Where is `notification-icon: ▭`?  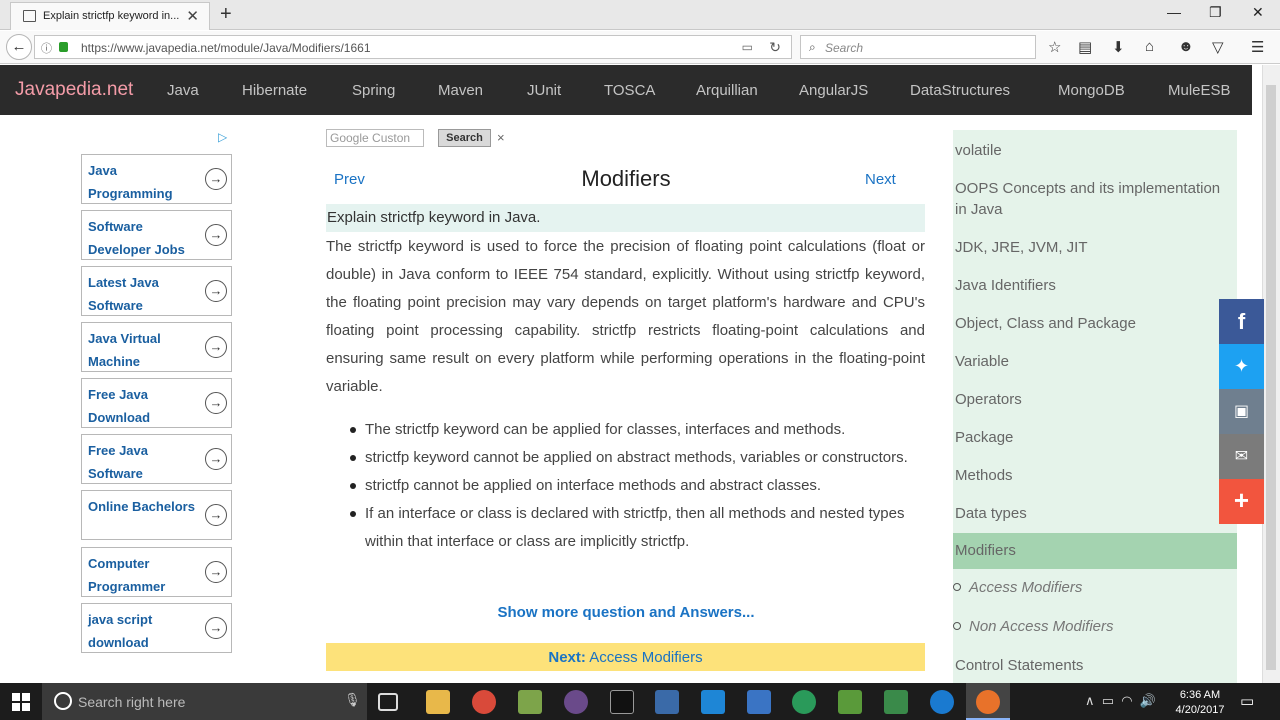
notification-icon: ▭ is located at coordinates (1247, 701).